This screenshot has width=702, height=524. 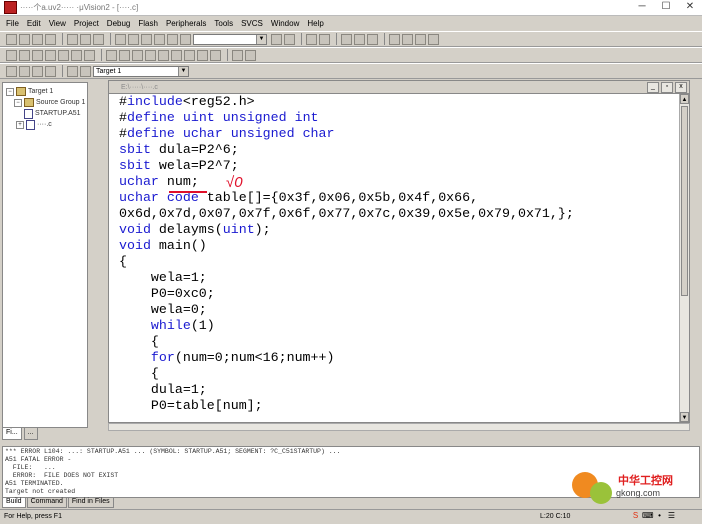 What do you see at coordinates (11, 39) in the screenshot?
I see `new-file-icon` at bounding box center [11, 39].